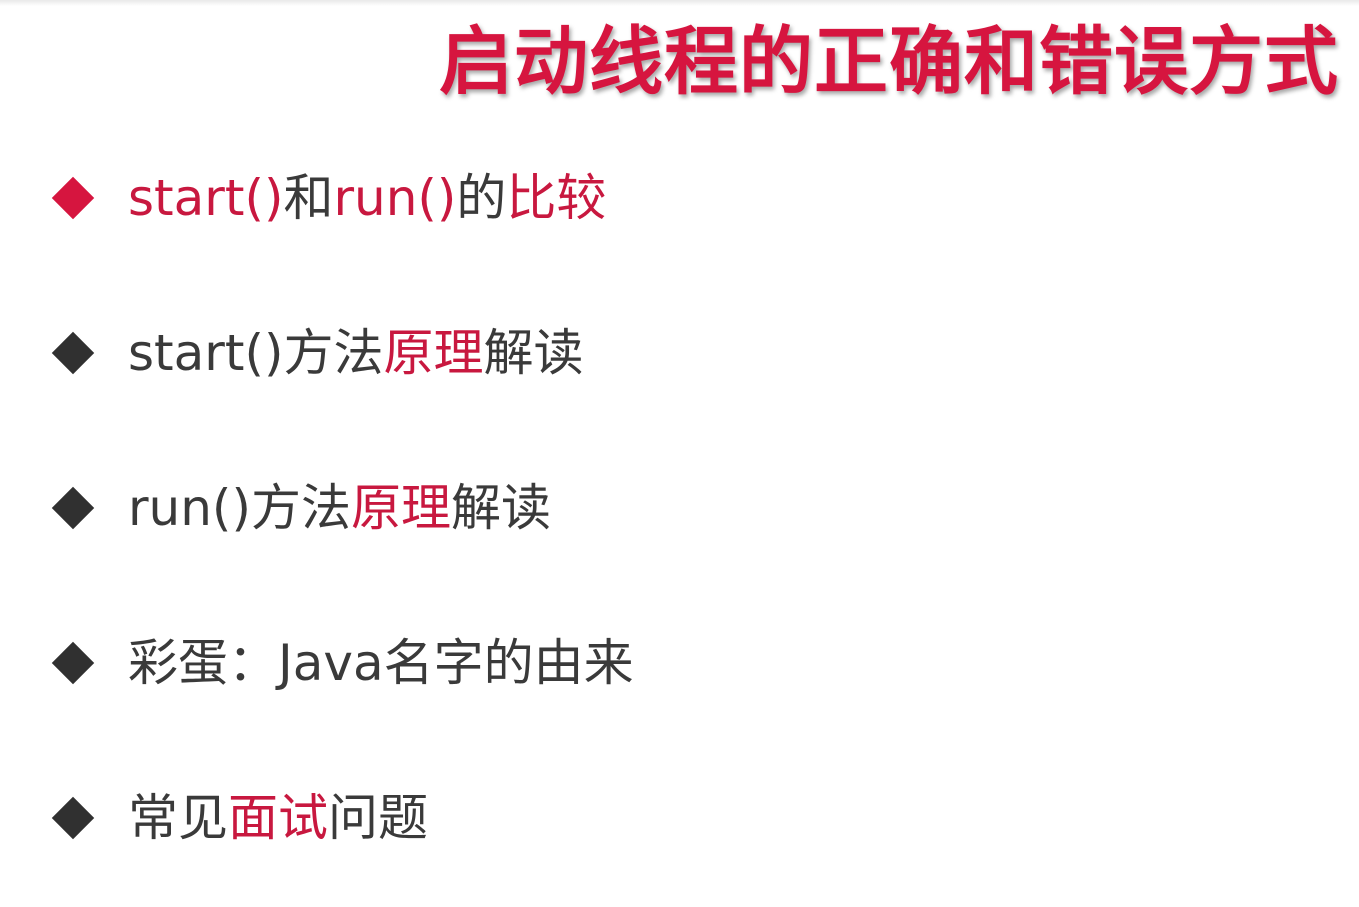 The image size is (1359, 907). Describe the element at coordinates (308, 198) in the screenshot. I see `bullet-segment: 和` at that location.